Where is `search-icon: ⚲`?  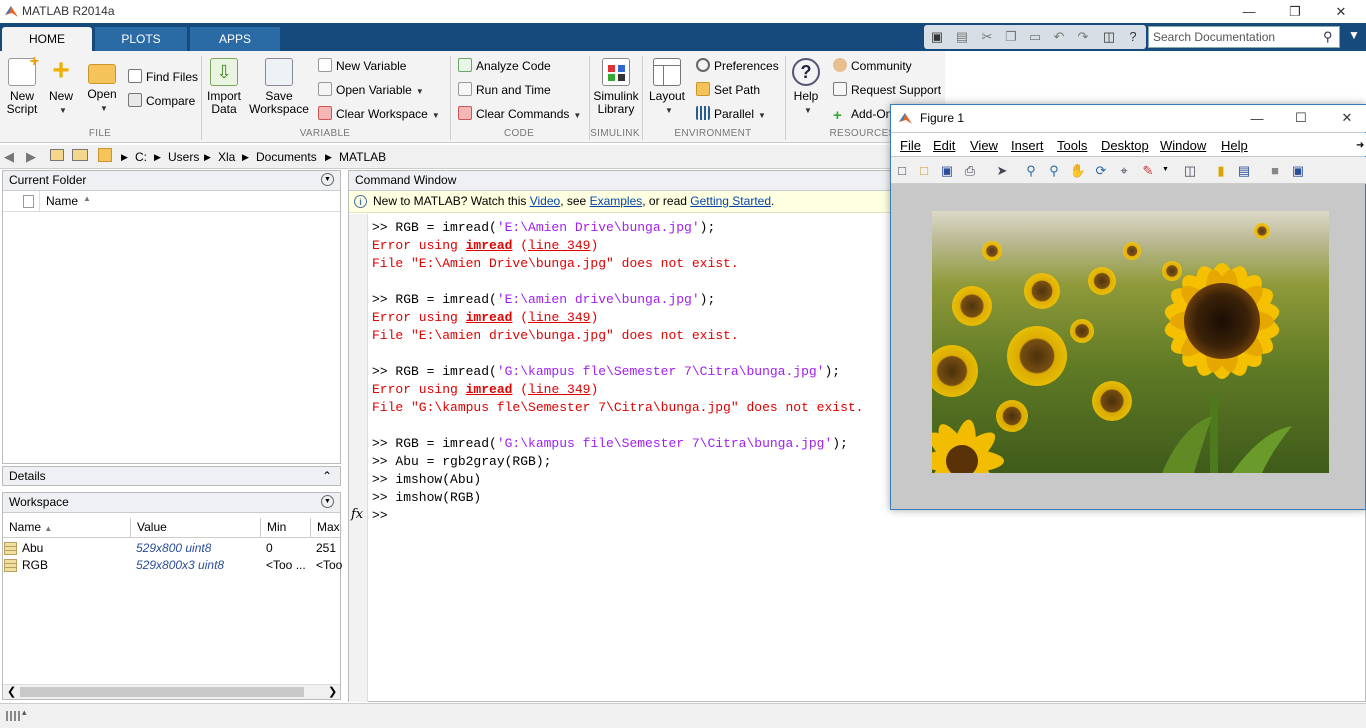
search-icon: ⚲ is located at coordinates (1328, 37).